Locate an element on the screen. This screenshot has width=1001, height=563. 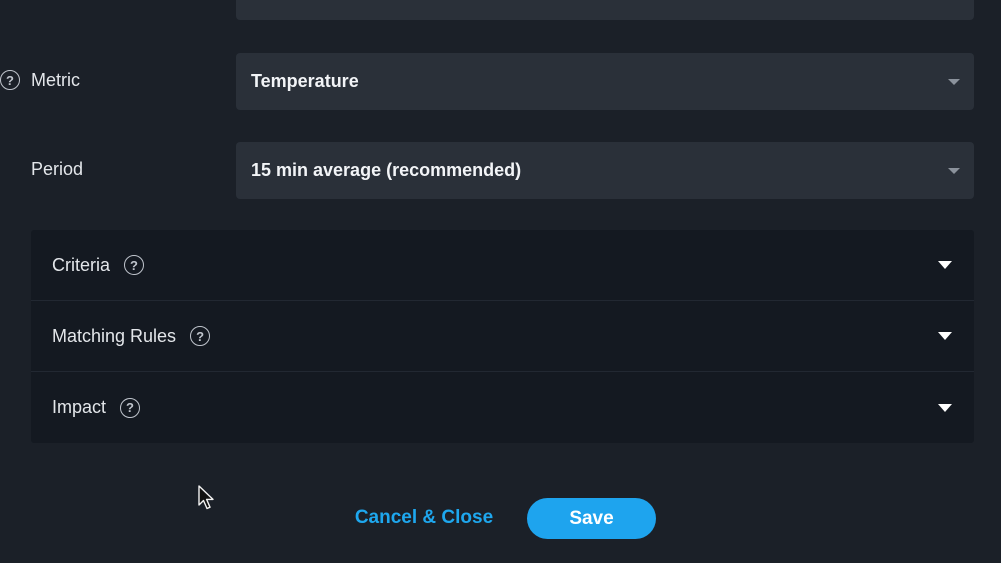
accordion-item-criteria: Criteria ? is located at coordinates (502, 265).